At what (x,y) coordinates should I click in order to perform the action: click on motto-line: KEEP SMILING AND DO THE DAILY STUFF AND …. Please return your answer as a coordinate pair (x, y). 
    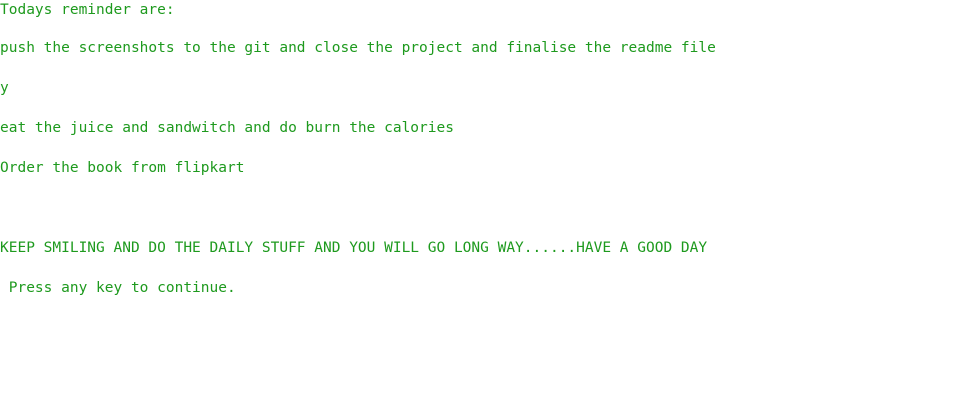
    Looking at the image, I should click on (354, 248).